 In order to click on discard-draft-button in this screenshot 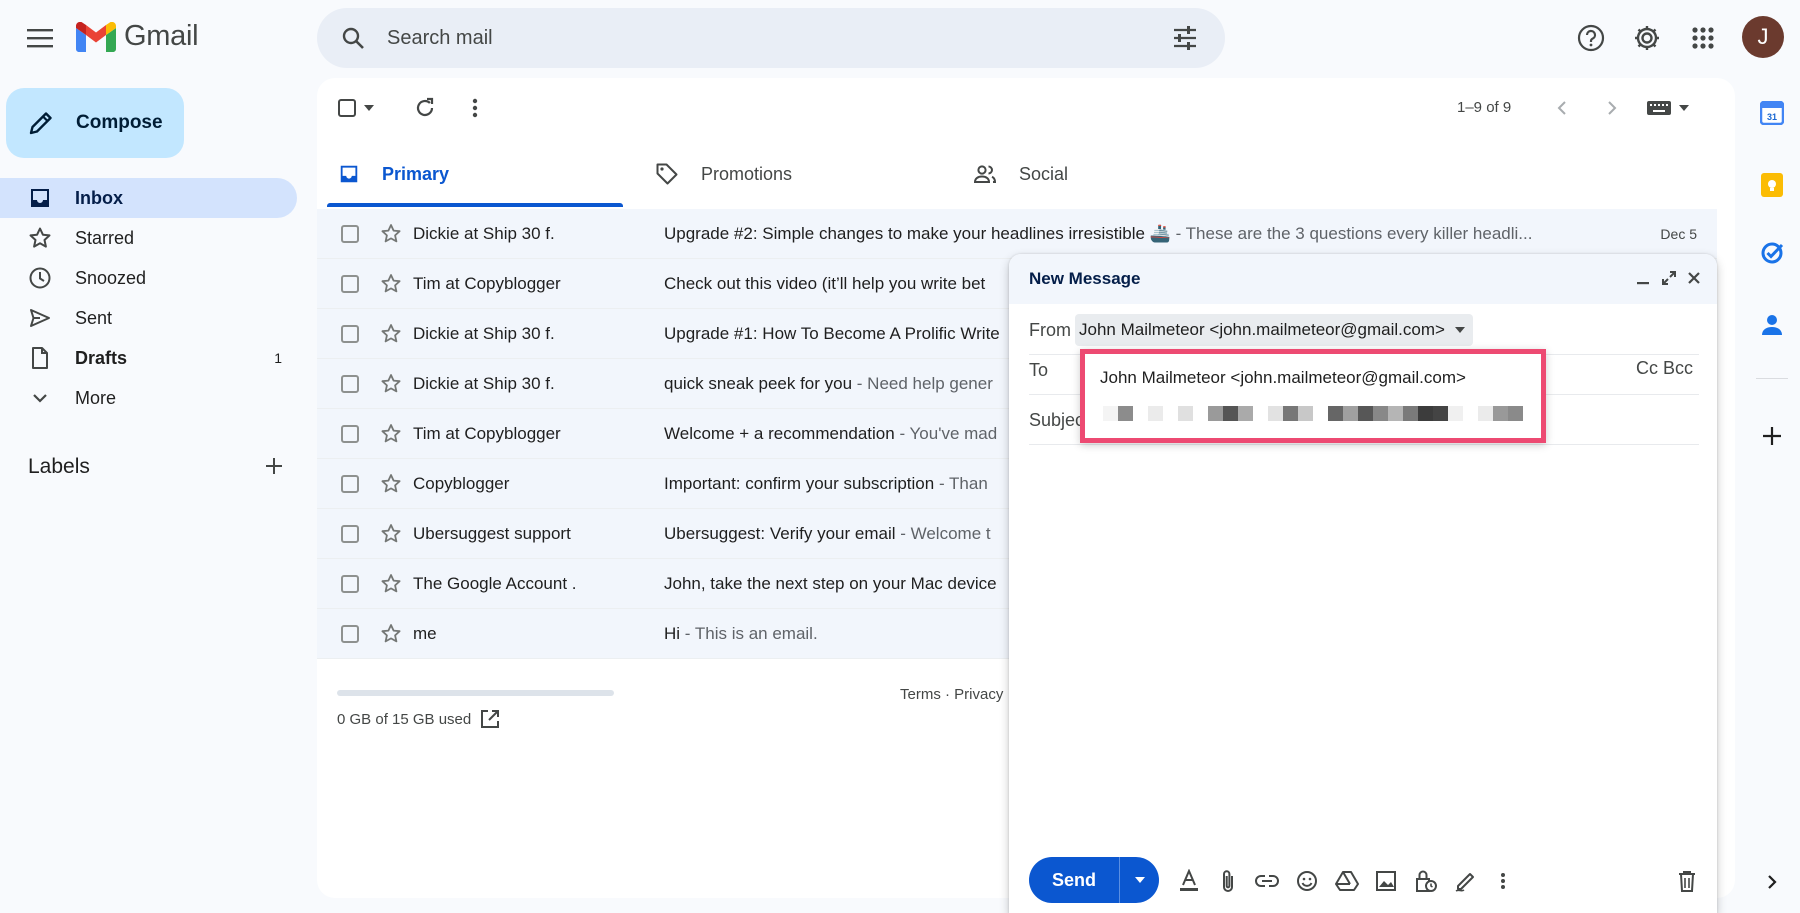, I will do `click(1687, 881)`.